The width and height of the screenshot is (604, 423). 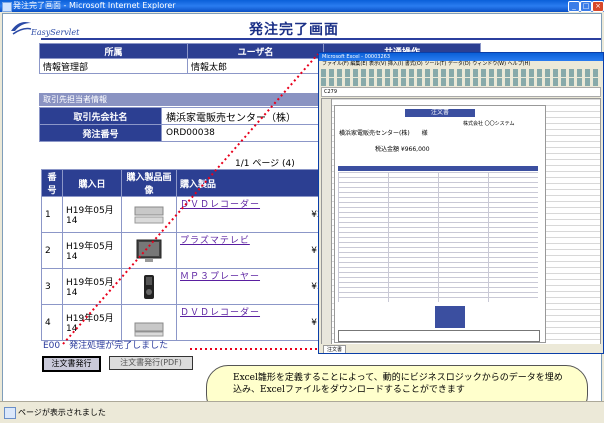 I want to click on status-bar: ページが表示されました, so click(x=302, y=412).